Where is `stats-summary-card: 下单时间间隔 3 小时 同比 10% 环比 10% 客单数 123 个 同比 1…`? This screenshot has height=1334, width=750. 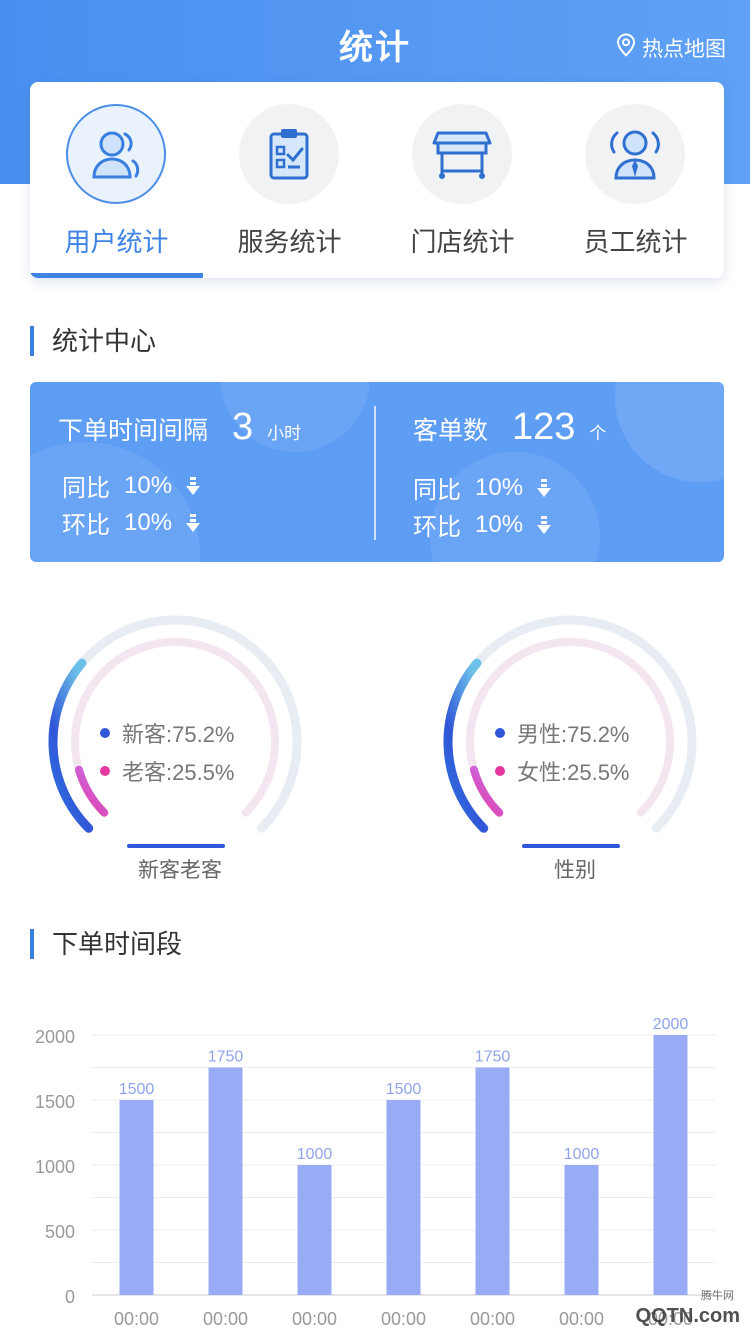
stats-summary-card: 下单时间间隔 3 小时 同比 10% 环比 10% 客单数 123 个 同比 1… is located at coordinates (377, 472).